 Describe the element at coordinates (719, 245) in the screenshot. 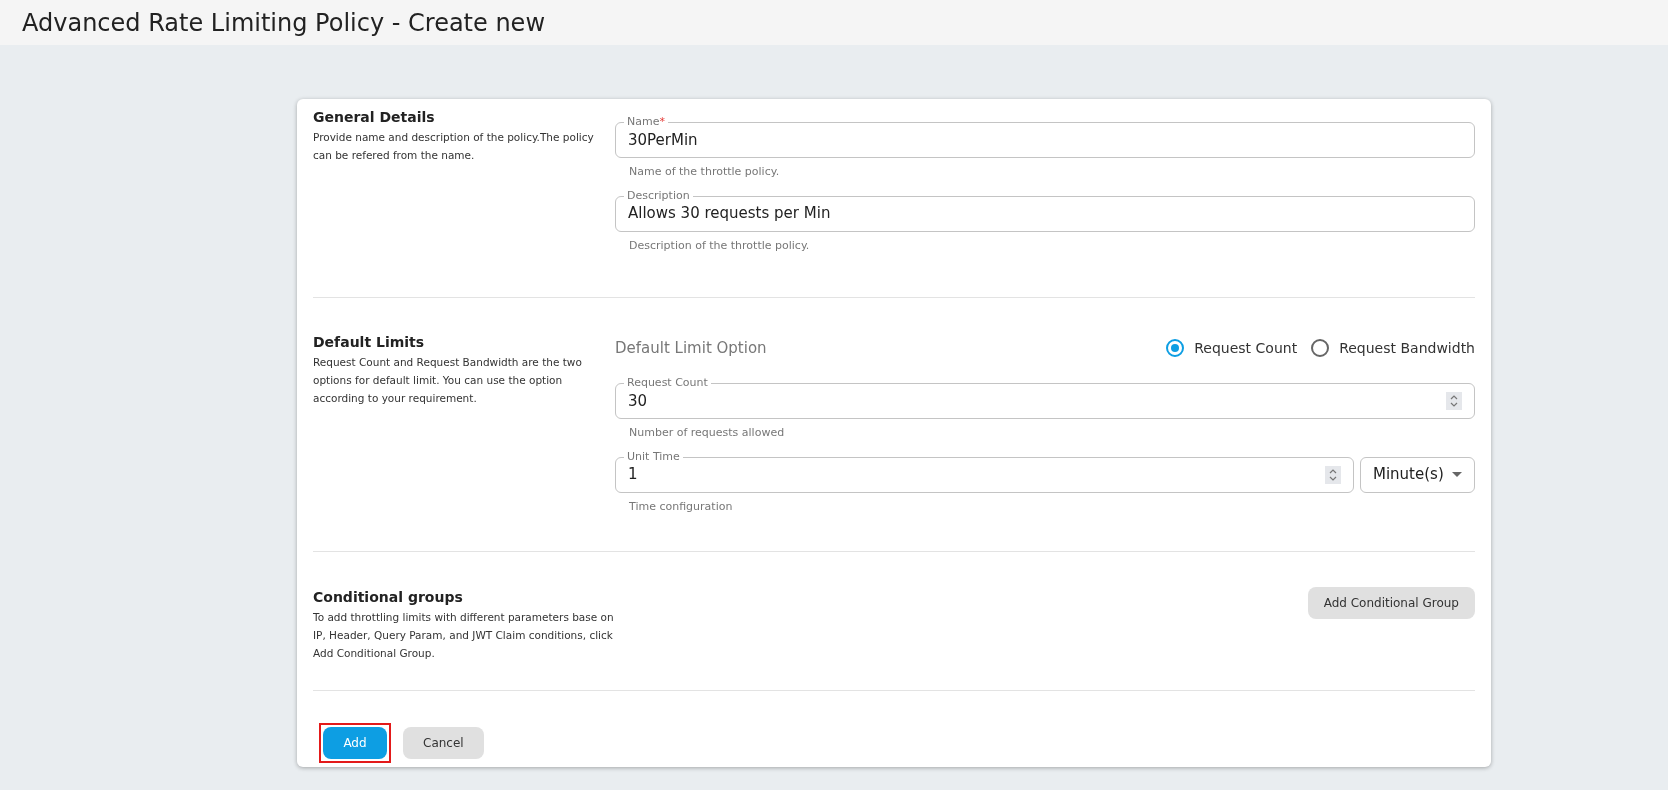

I see `helper-text: Description of the throttle policy.` at that location.